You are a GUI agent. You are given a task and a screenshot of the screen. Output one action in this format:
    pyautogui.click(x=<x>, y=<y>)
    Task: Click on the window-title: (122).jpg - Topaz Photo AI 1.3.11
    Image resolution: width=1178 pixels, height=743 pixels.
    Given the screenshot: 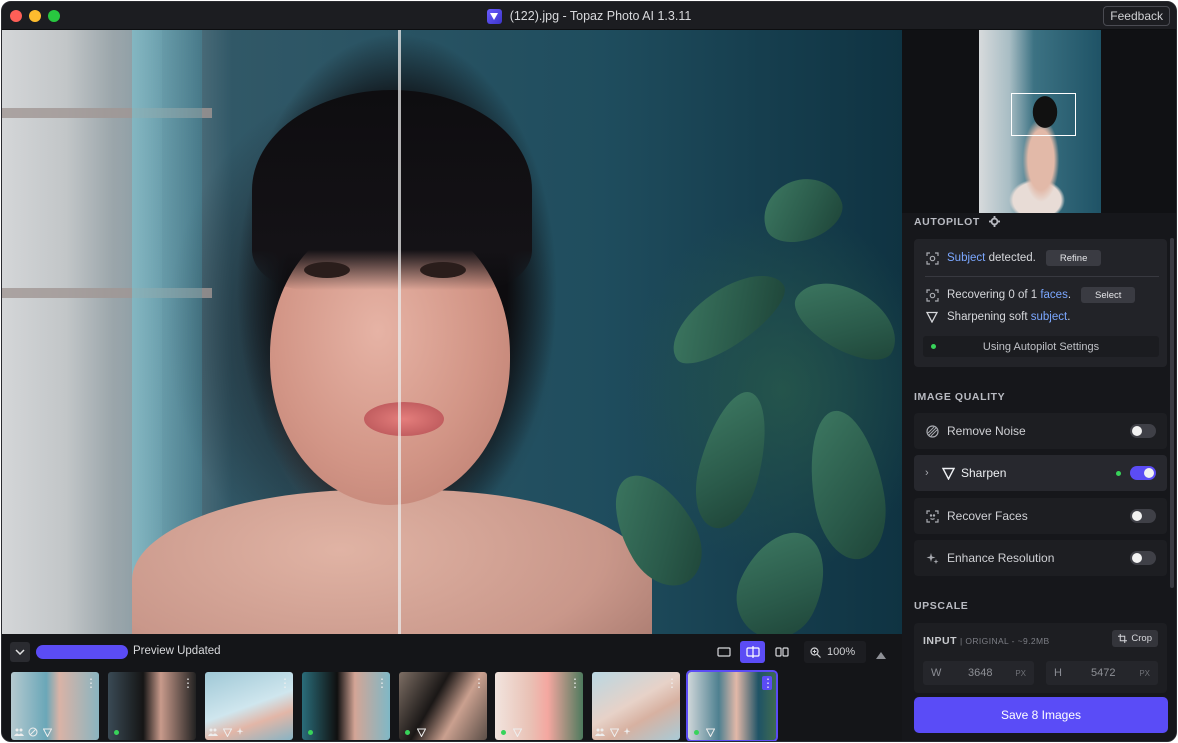 What is the action you would take?
    pyautogui.click(x=589, y=16)
    